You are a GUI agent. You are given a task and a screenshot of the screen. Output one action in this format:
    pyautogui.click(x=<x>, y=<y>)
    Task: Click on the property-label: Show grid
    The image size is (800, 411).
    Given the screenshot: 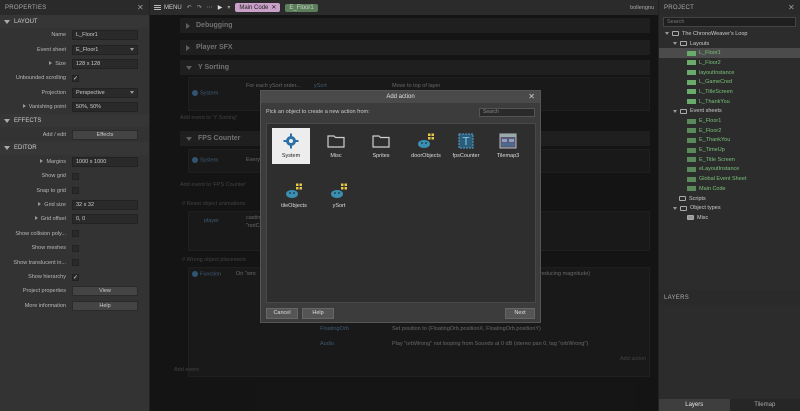 What is the action you would take?
    pyautogui.click(x=53, y=176)
    